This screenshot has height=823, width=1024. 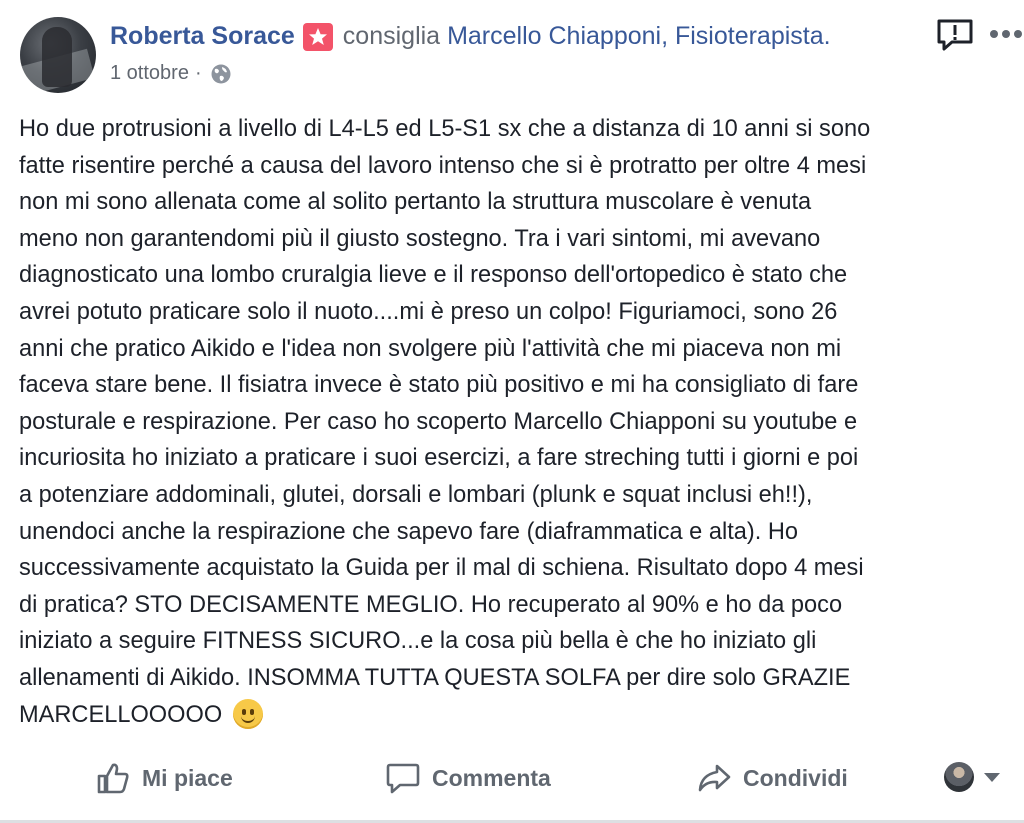 What do you see at coordinates (1006, 34) in the screenshot?
I see `more-icon` at bounding box center [1006, 34].